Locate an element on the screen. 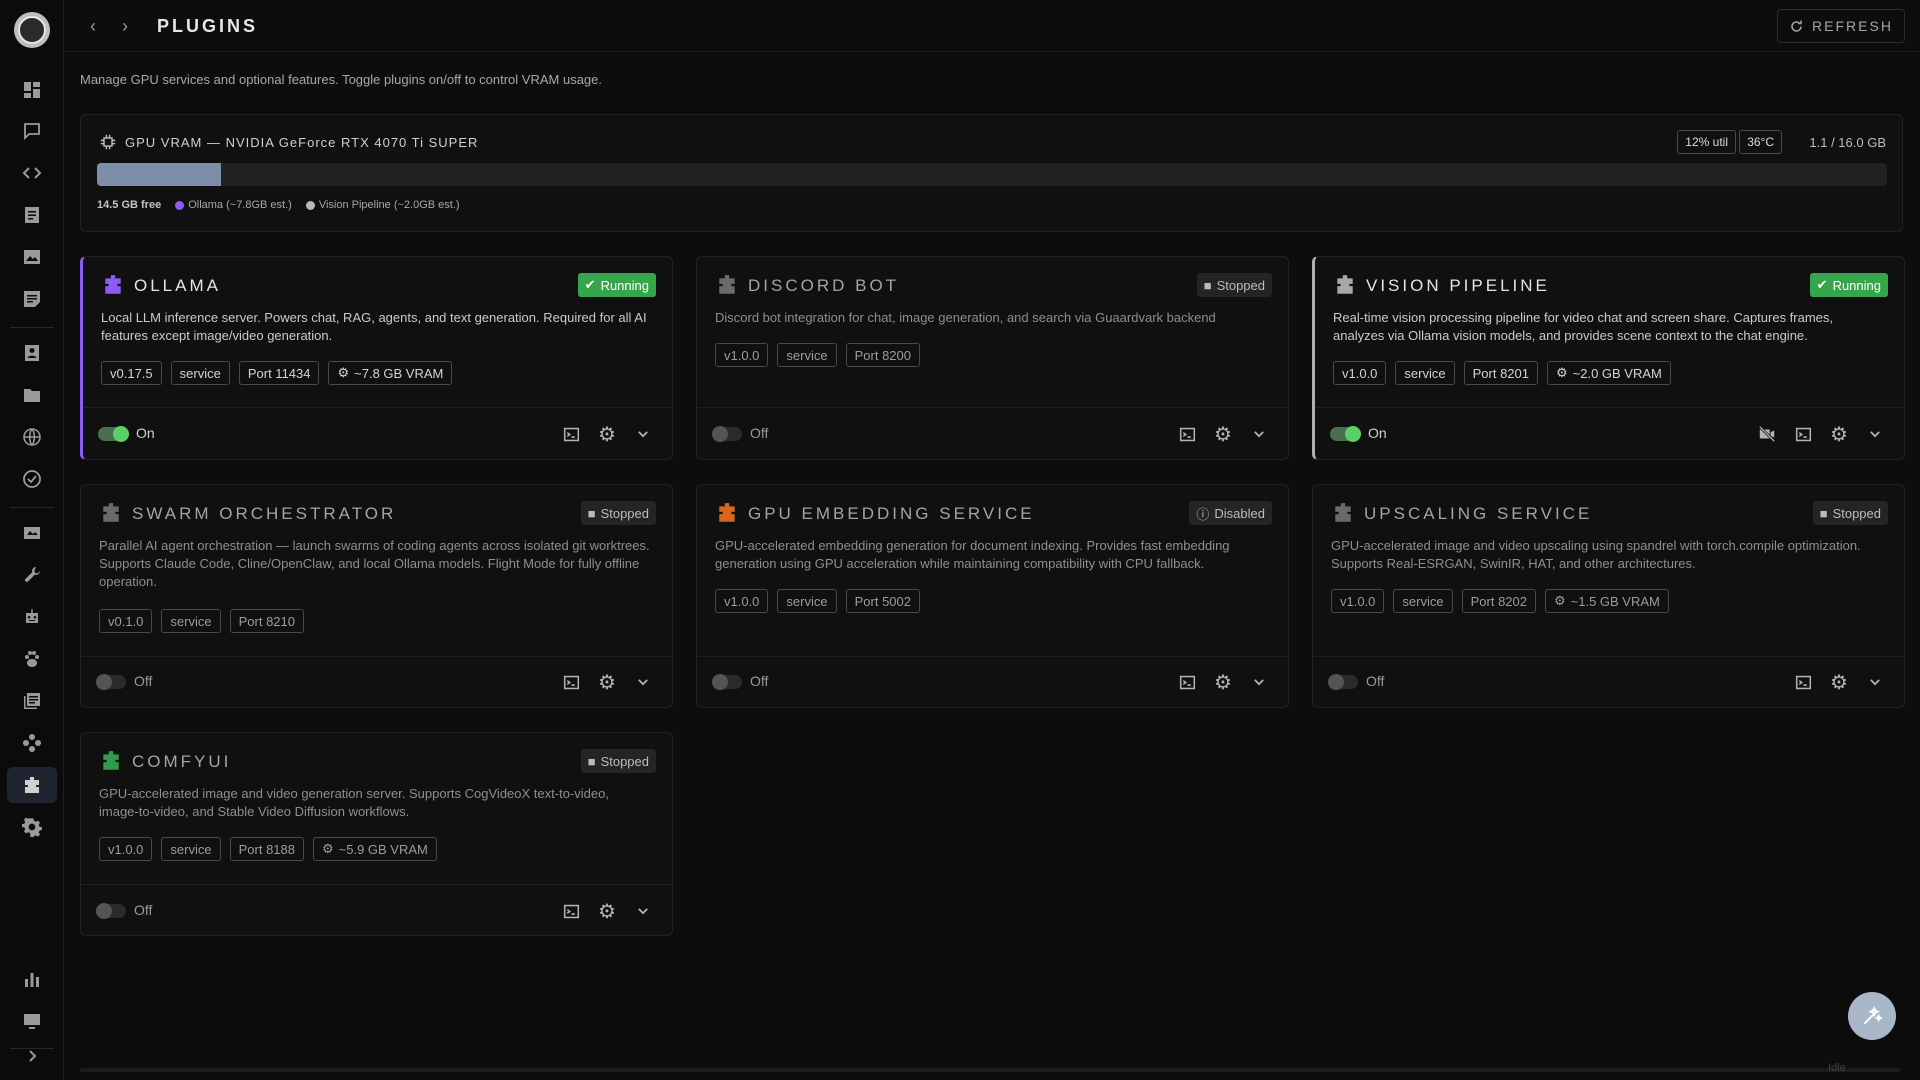 This screenshot has height=1080, width=1920. analytics-icon is located at coordinates (32, 979).